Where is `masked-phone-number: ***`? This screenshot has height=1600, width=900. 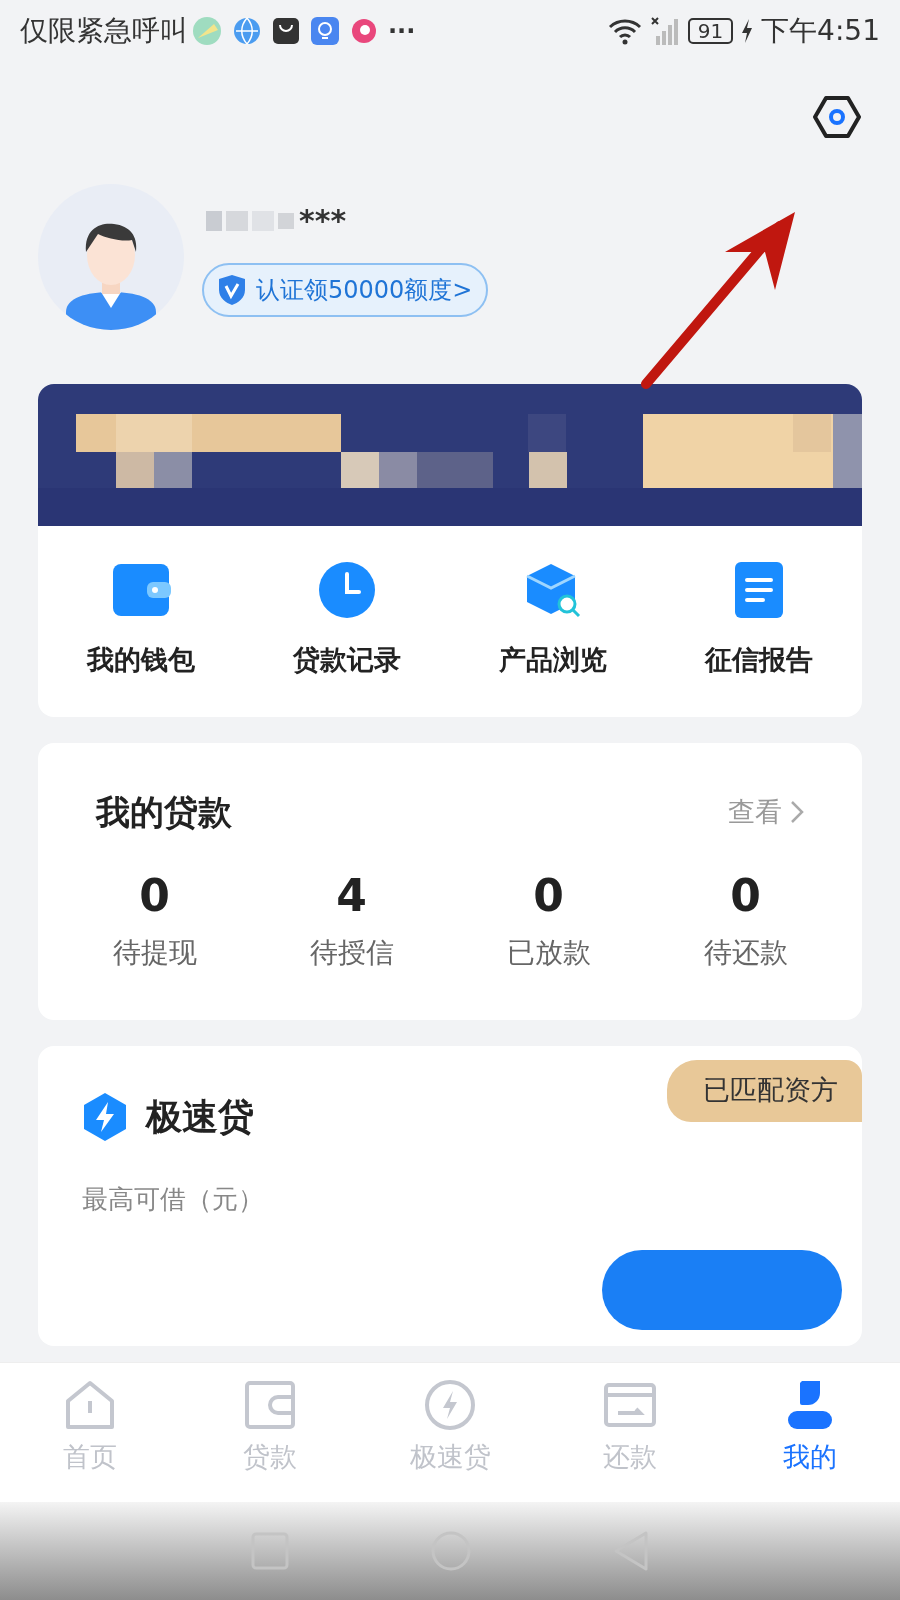 masked-phone-number: *** is located at coordinates (323, 220).